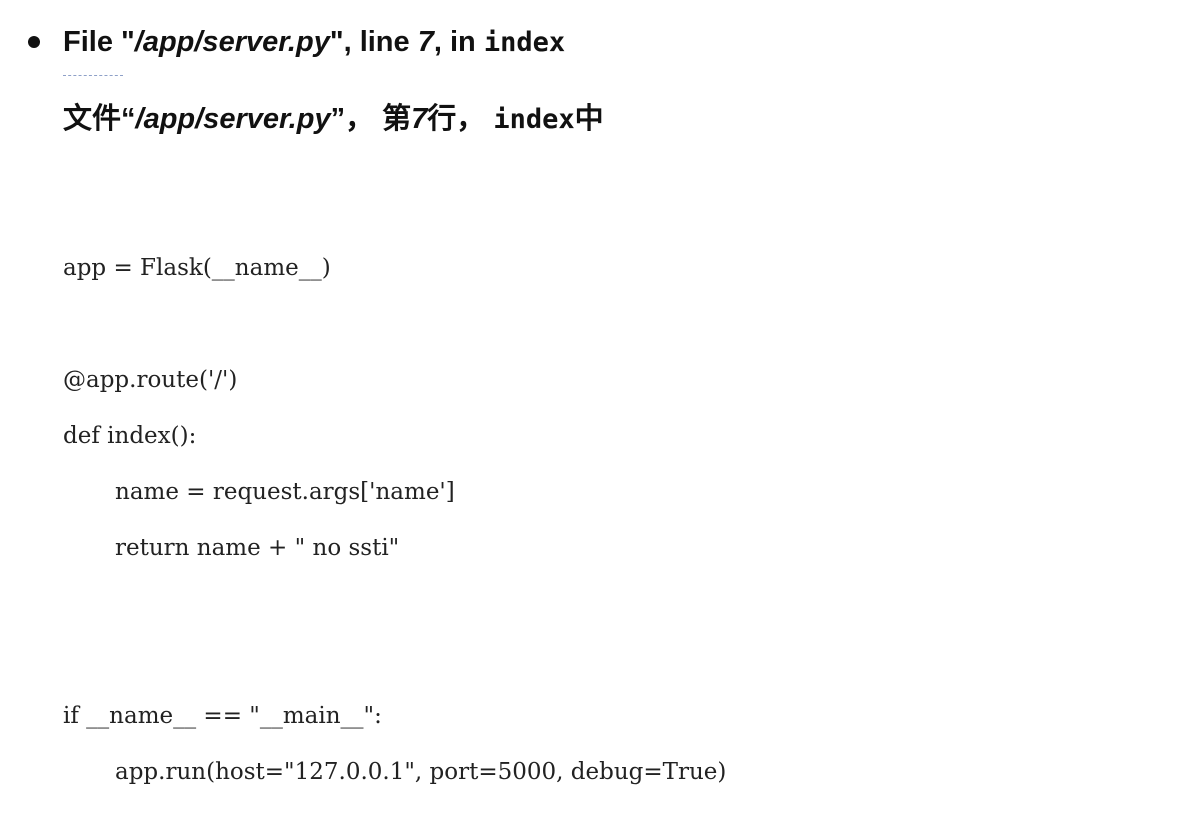 The image size is (1182, 819). Describe the element at coordinates (99, 41) in the screenshot. I see `heading-prefix: File "` at that location.